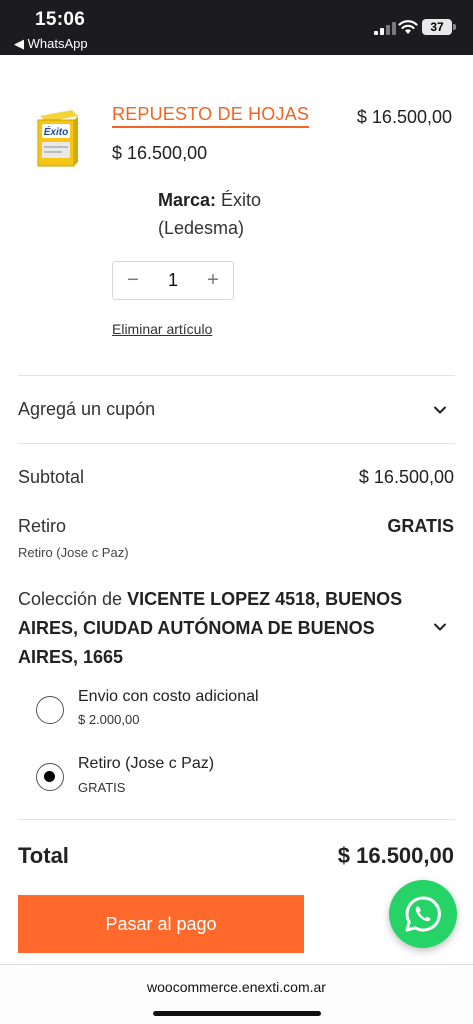 The width and height of the screenshot is (473, 1024). What do you see at coordinates (51, 477) in the screenshot?
I see `subtotal-label: Subtotal` at bounding box center [51, 477].